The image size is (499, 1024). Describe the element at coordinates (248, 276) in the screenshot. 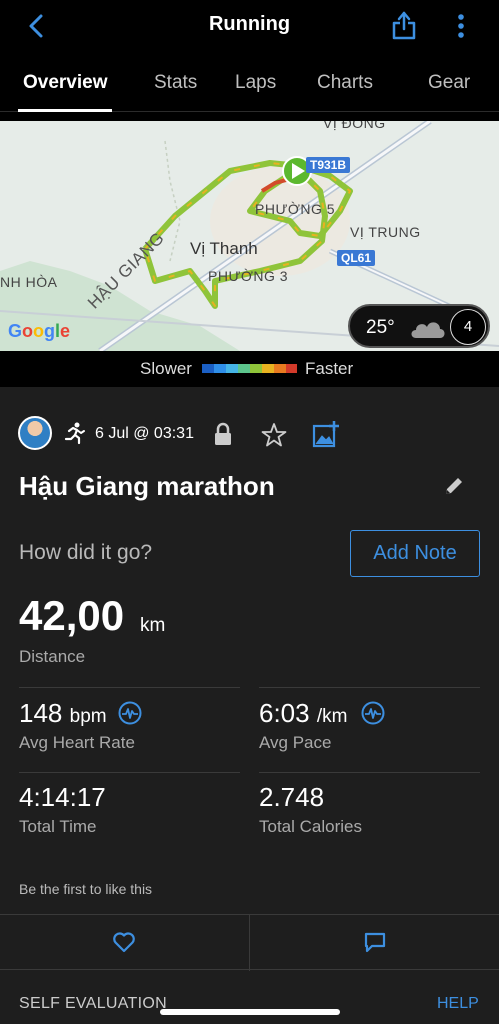

I see `map-label-phuong-3: PHƯỜNG 3` at that location.